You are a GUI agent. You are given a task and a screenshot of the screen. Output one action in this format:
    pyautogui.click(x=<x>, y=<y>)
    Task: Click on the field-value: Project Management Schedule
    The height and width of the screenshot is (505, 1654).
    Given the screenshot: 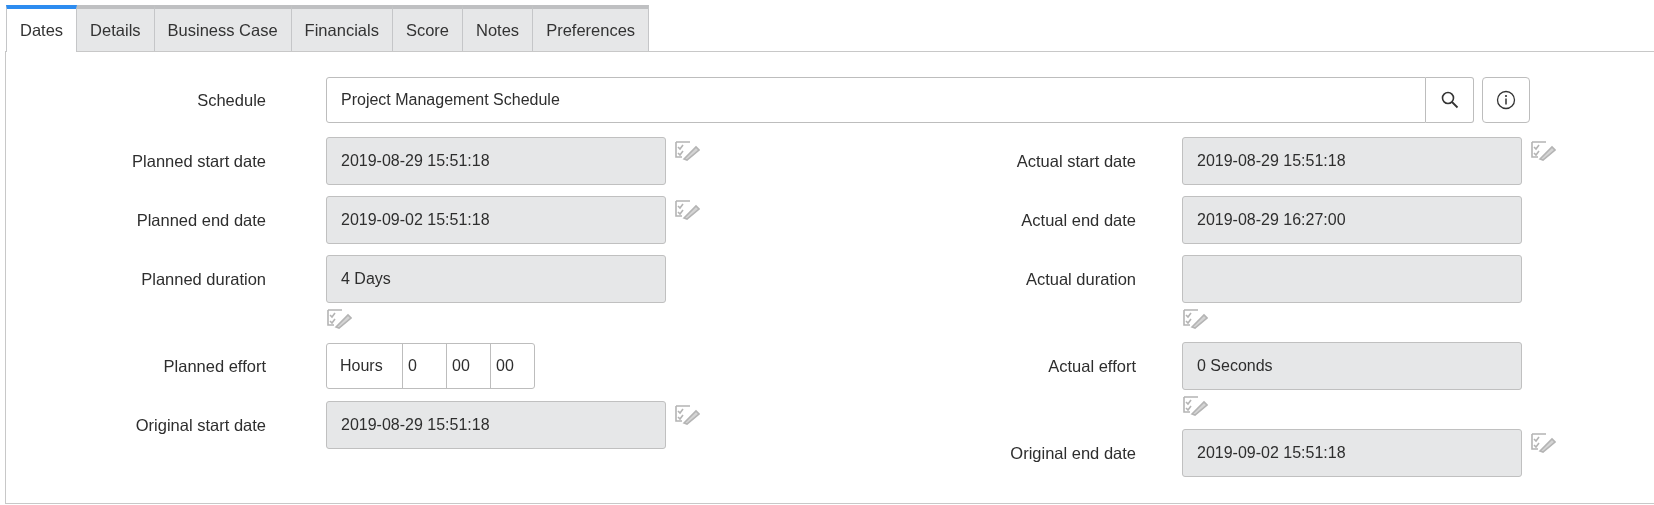 What is the action you would take?
    pyautogui.click(x=450, y=100)
    